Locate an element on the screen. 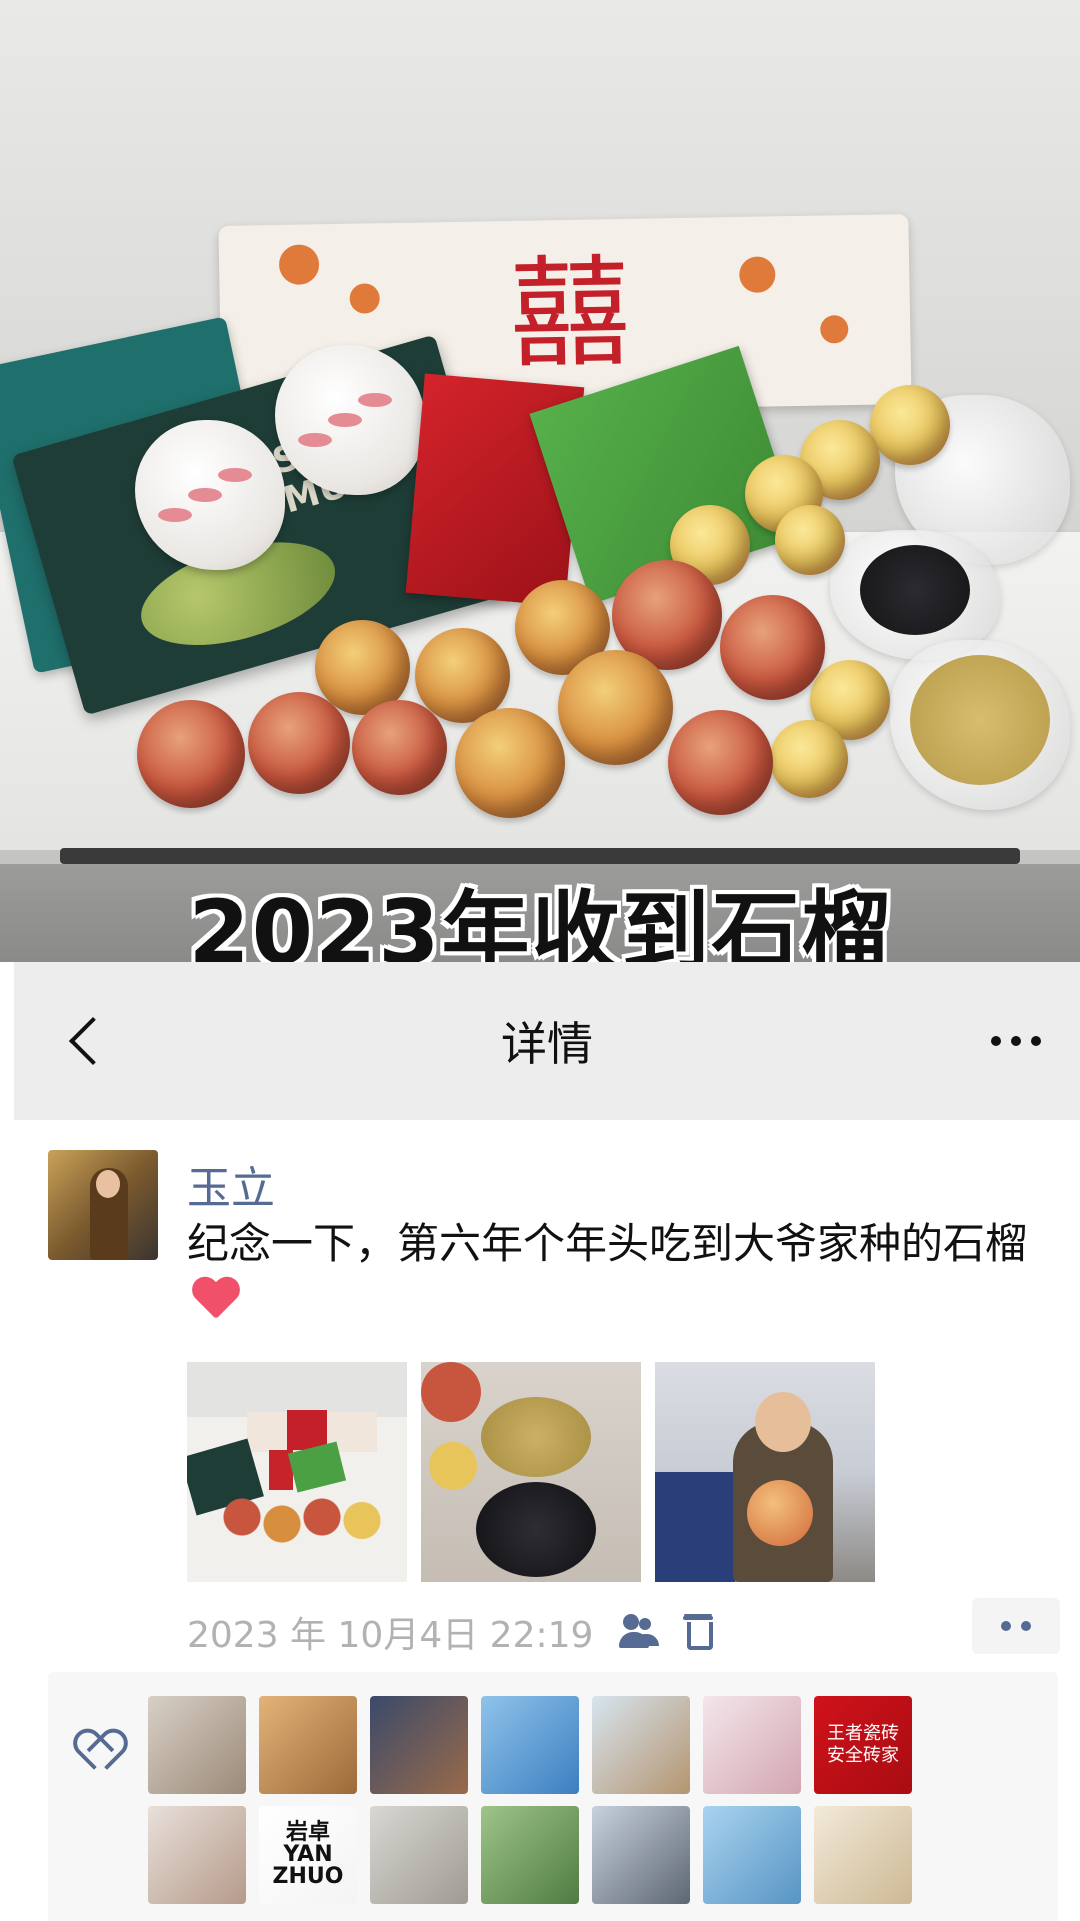  post-text-body: 纪念一下，第六年个年头吃到大爷家种的石榴 is located at coordinates (607, 1243).